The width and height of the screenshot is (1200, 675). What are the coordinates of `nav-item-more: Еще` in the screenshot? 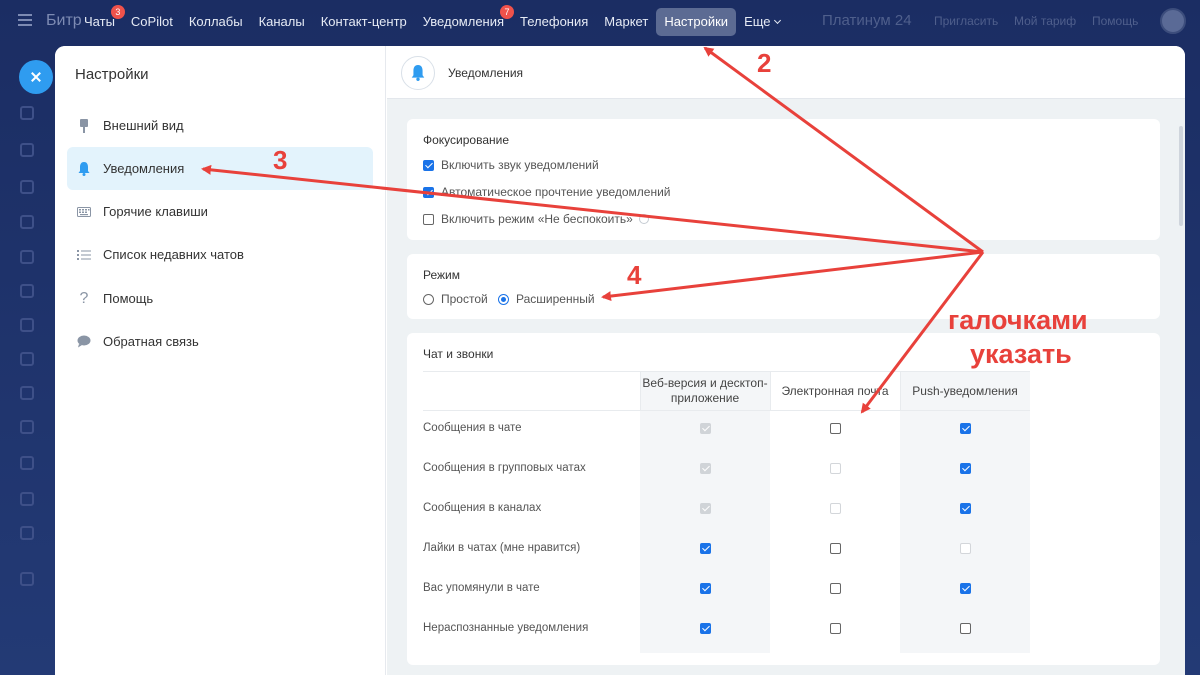 It's located at (761, 22).